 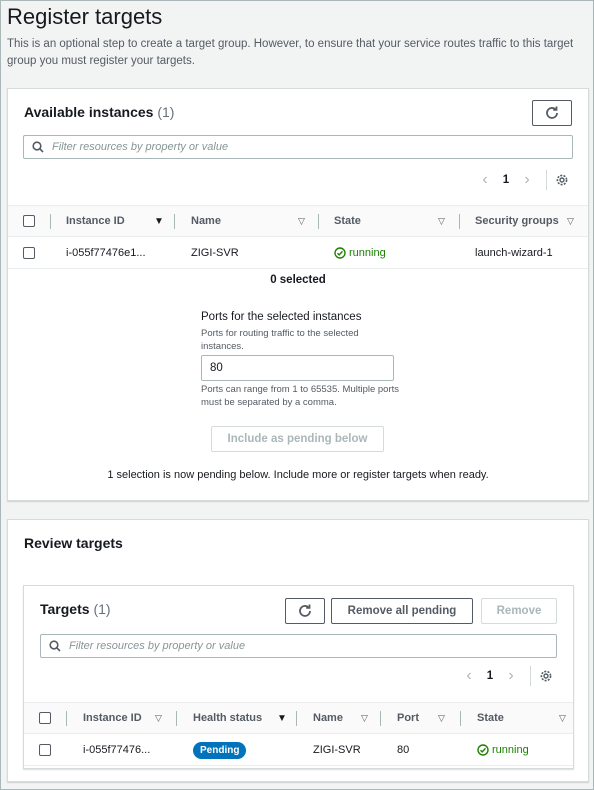 I want to click on page-title: Register targets, so click(x=85, y=16).